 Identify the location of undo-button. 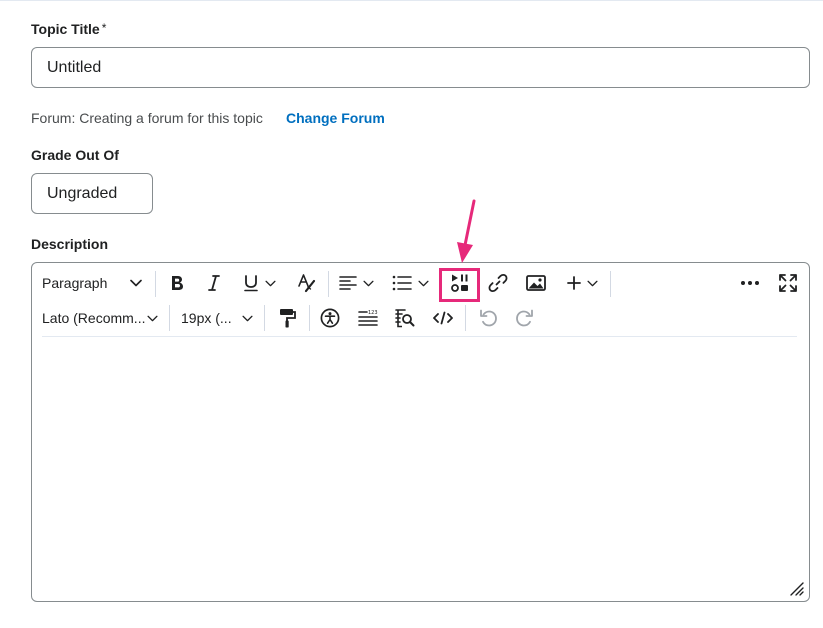
(488, 318).